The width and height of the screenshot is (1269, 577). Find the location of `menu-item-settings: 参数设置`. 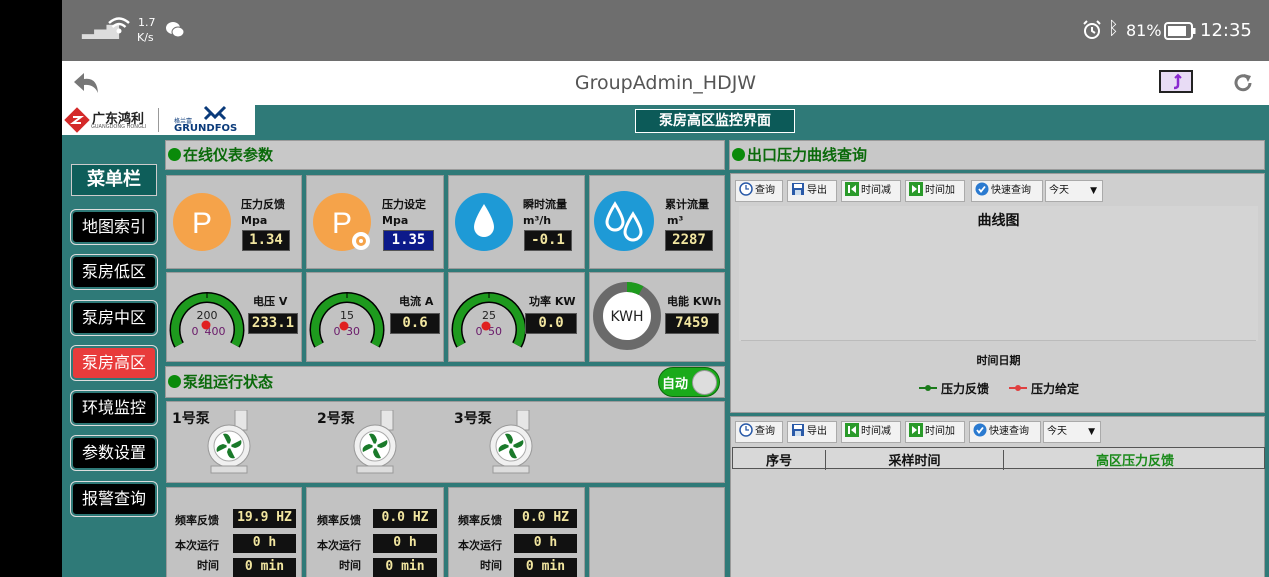

menu-item-settings: 参数设置 is located at coordinates (114, 453).